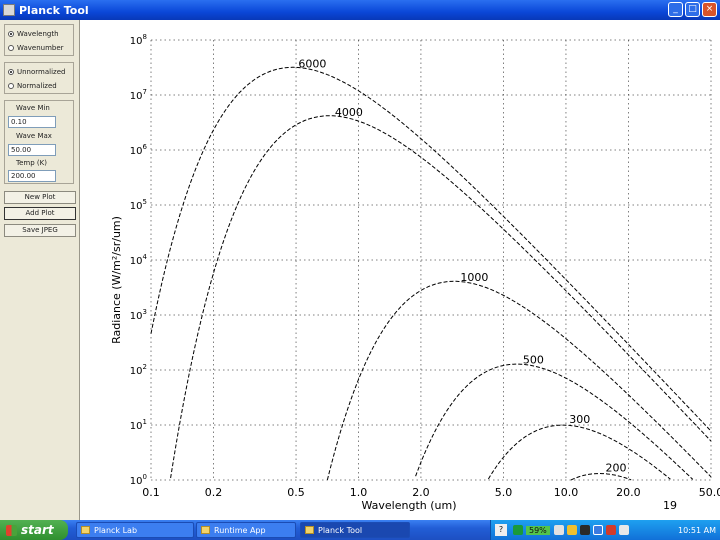 This screenshot has height=540, width=720. Describe the element at coordinates (566, 492) in the screenshot. I see `x-tick-label: 10.0` at that location.